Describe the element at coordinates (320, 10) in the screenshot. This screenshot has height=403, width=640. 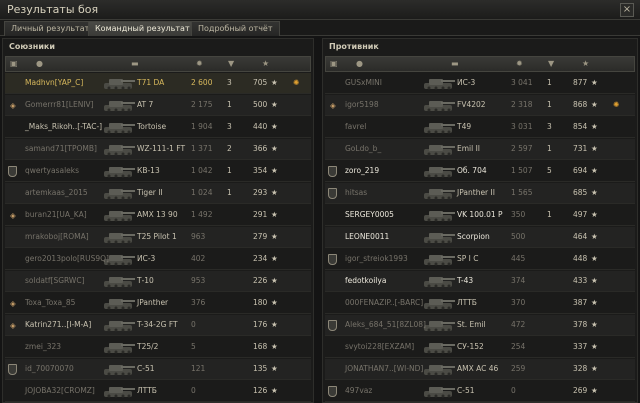
I see `window-titlebar: Результаты боя ×` at that location.